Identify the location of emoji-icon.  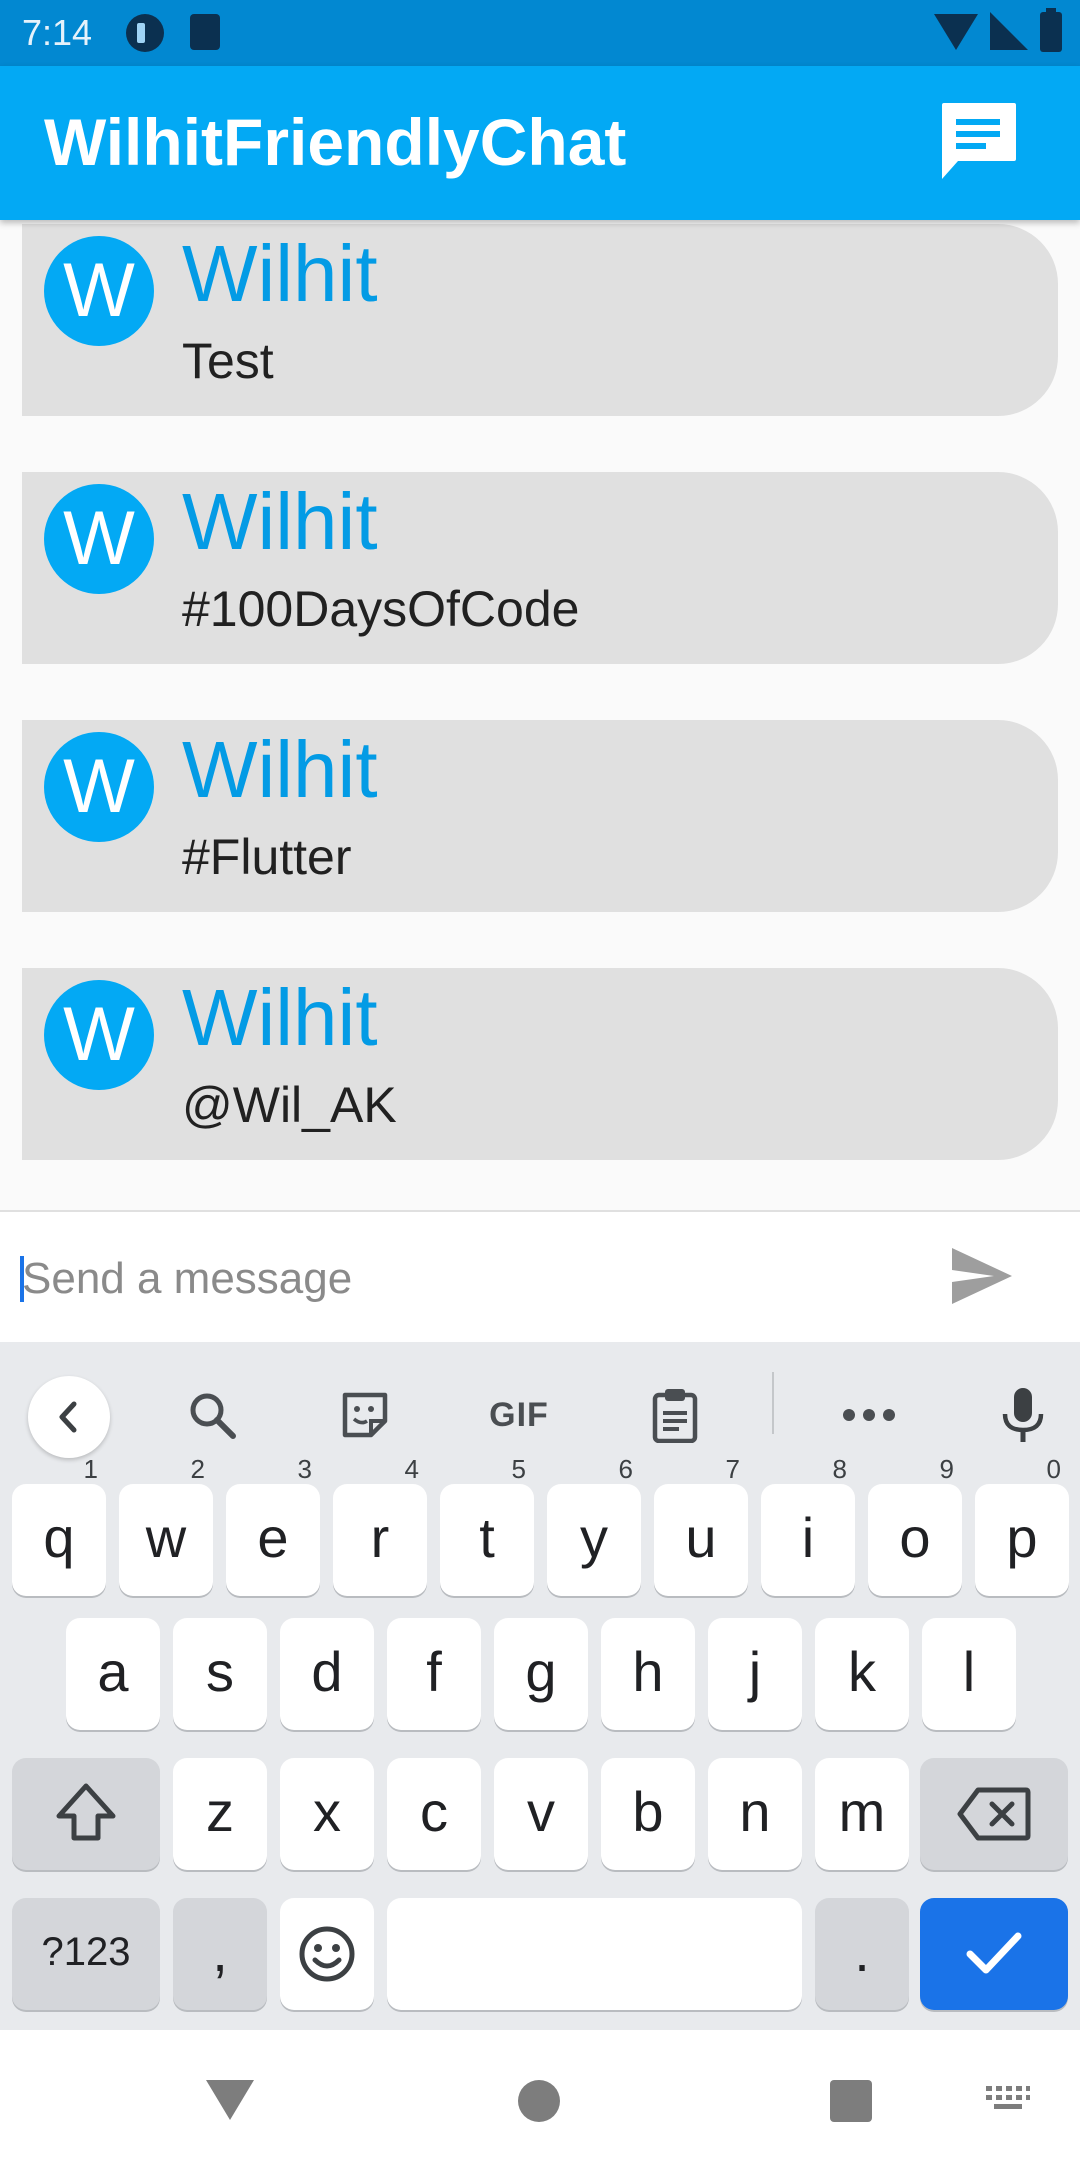
(327, 1954).